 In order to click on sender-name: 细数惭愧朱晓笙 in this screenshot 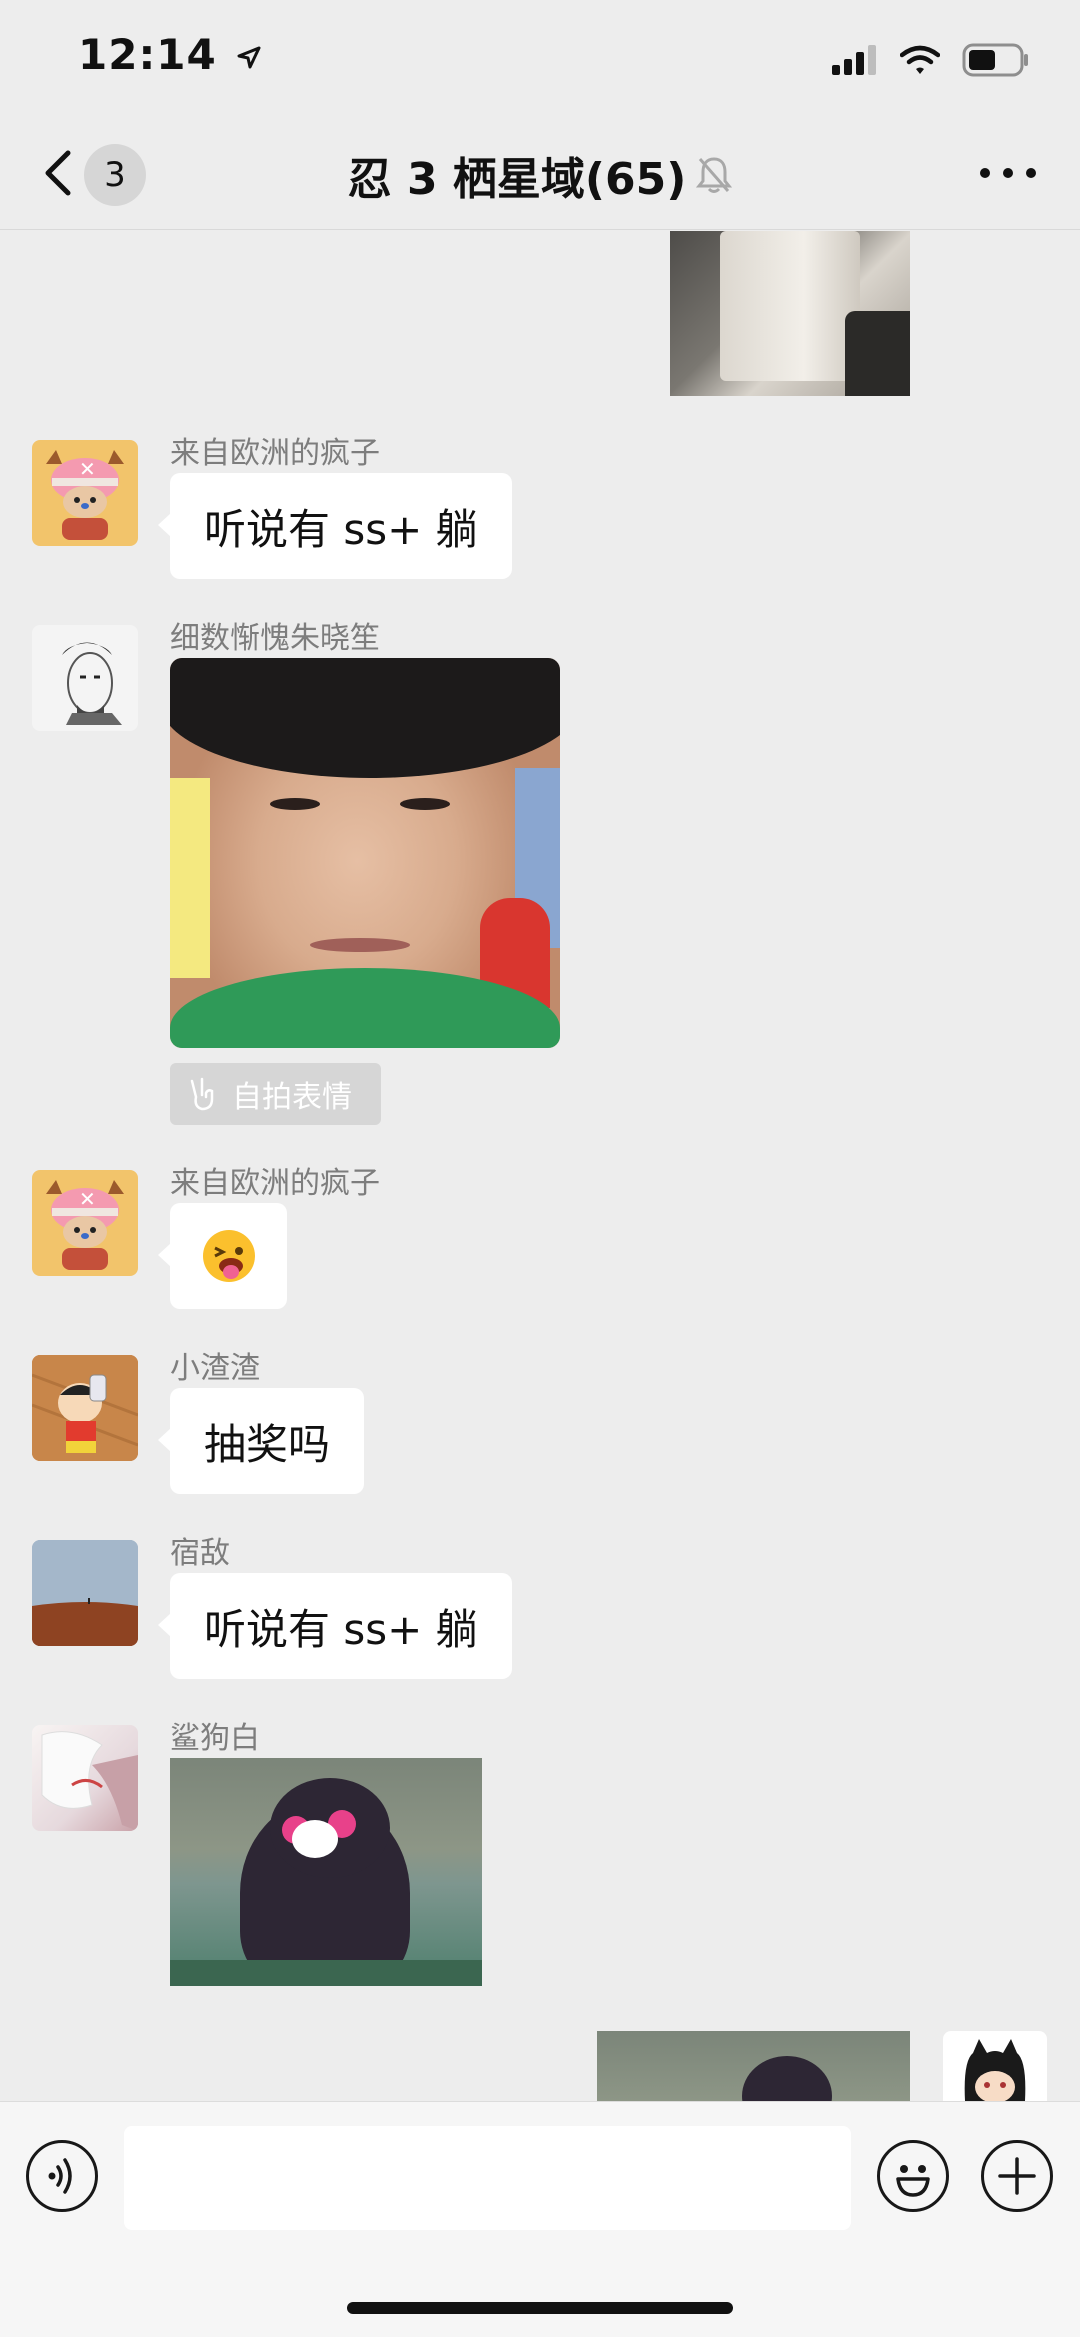, I will do `click(275, 638)`.